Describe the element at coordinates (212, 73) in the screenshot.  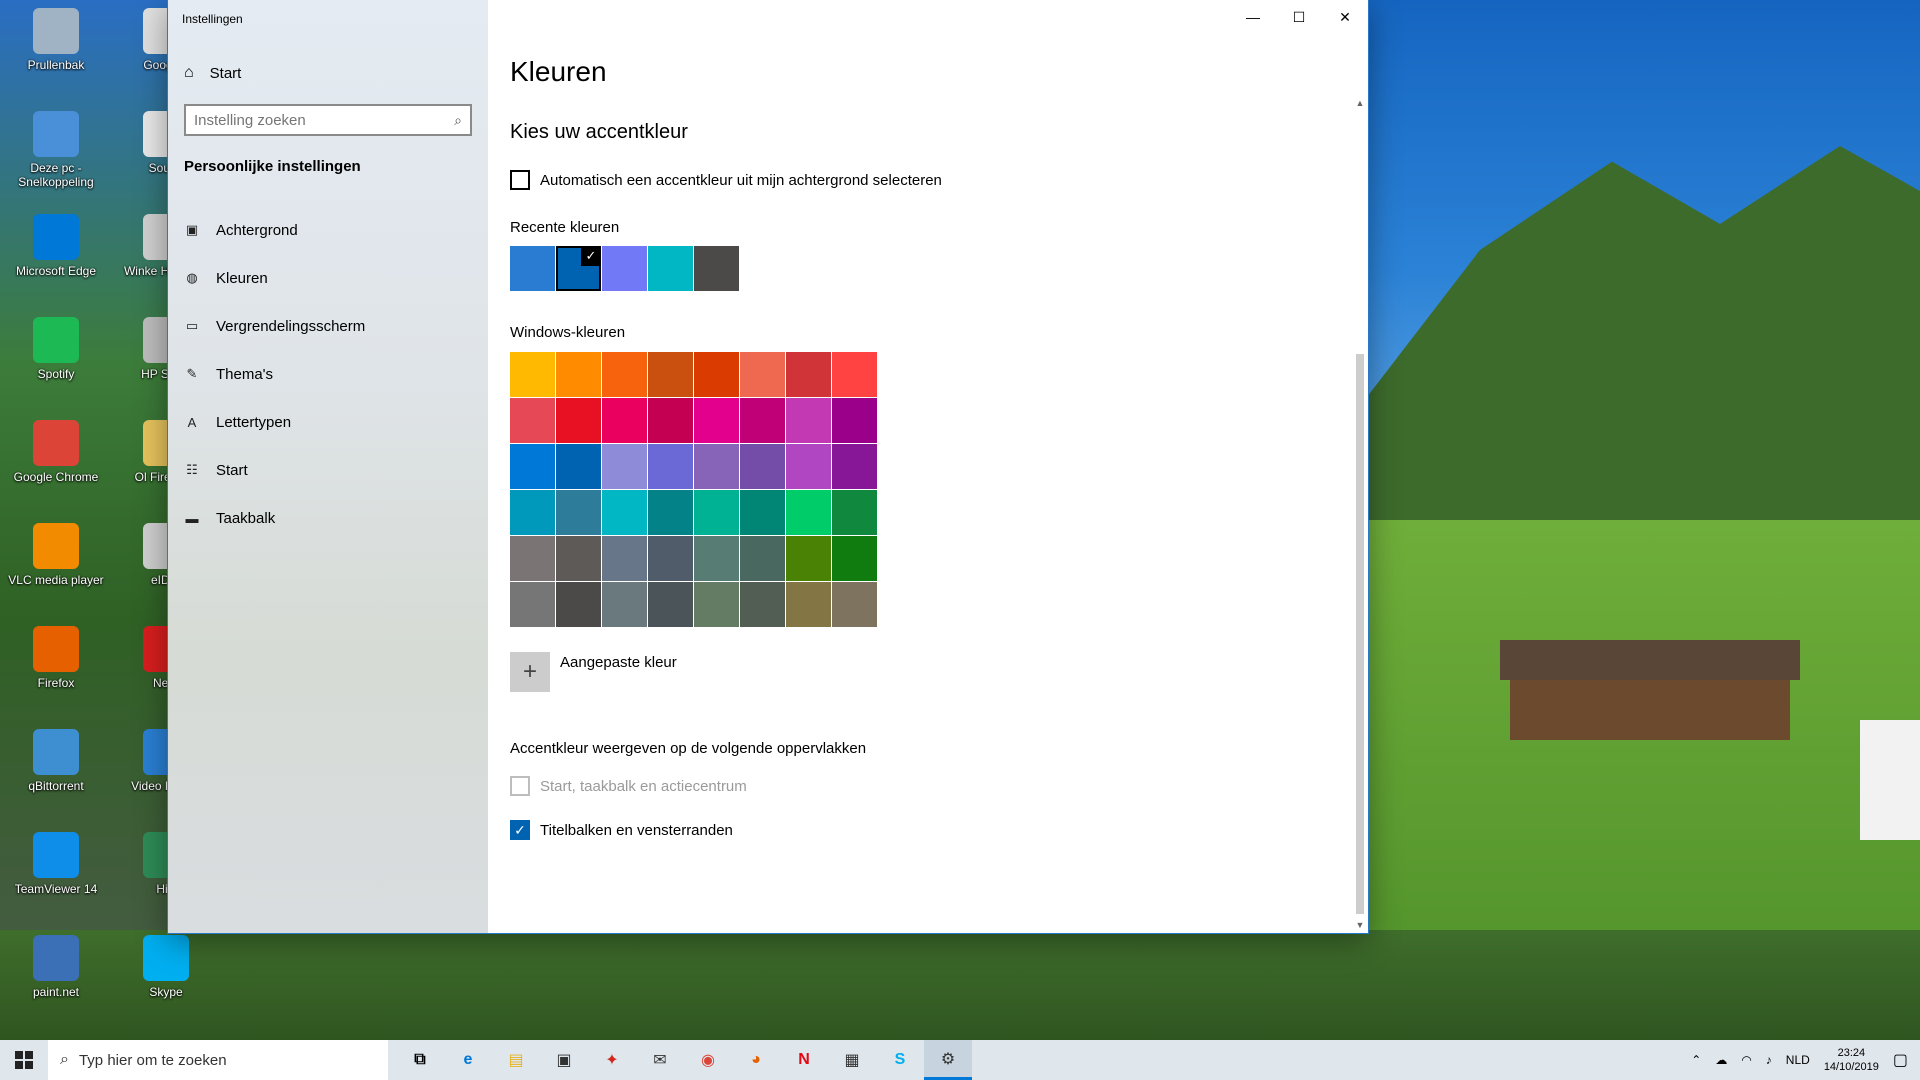
I see `sidebar-home-link: ⌂ Start` at that location.